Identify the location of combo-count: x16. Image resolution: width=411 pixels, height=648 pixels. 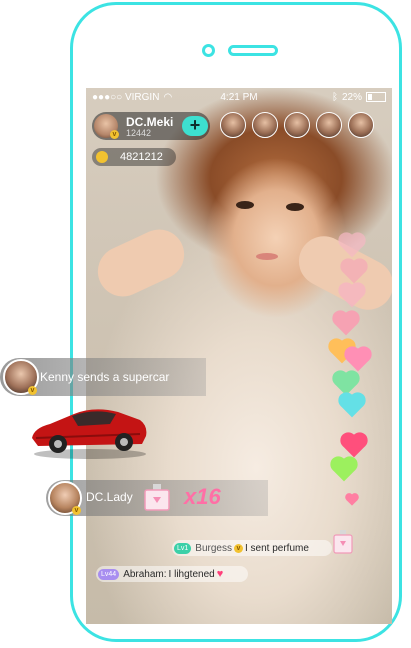
(202, 496).